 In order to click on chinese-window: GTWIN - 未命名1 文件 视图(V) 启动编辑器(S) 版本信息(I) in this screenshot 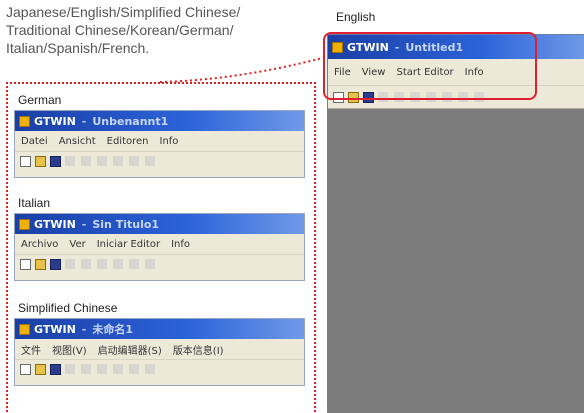, I will do `click(159, 352)`.